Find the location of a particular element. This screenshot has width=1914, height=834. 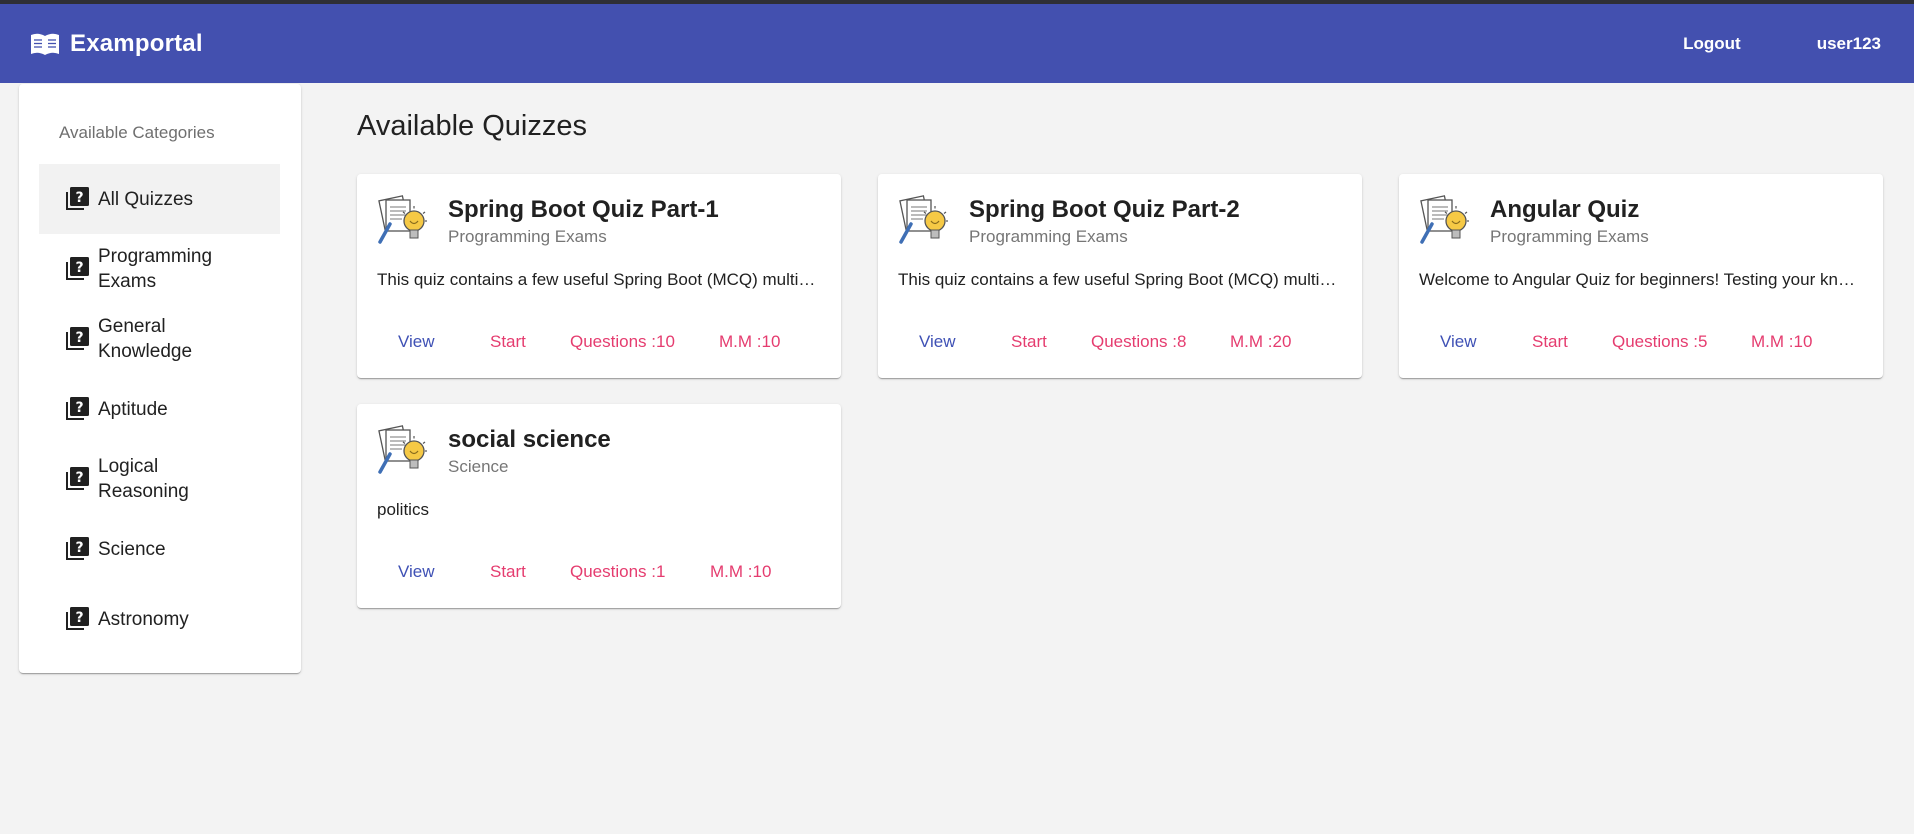

quiz-category: Science is located at coordinates (478, 466).